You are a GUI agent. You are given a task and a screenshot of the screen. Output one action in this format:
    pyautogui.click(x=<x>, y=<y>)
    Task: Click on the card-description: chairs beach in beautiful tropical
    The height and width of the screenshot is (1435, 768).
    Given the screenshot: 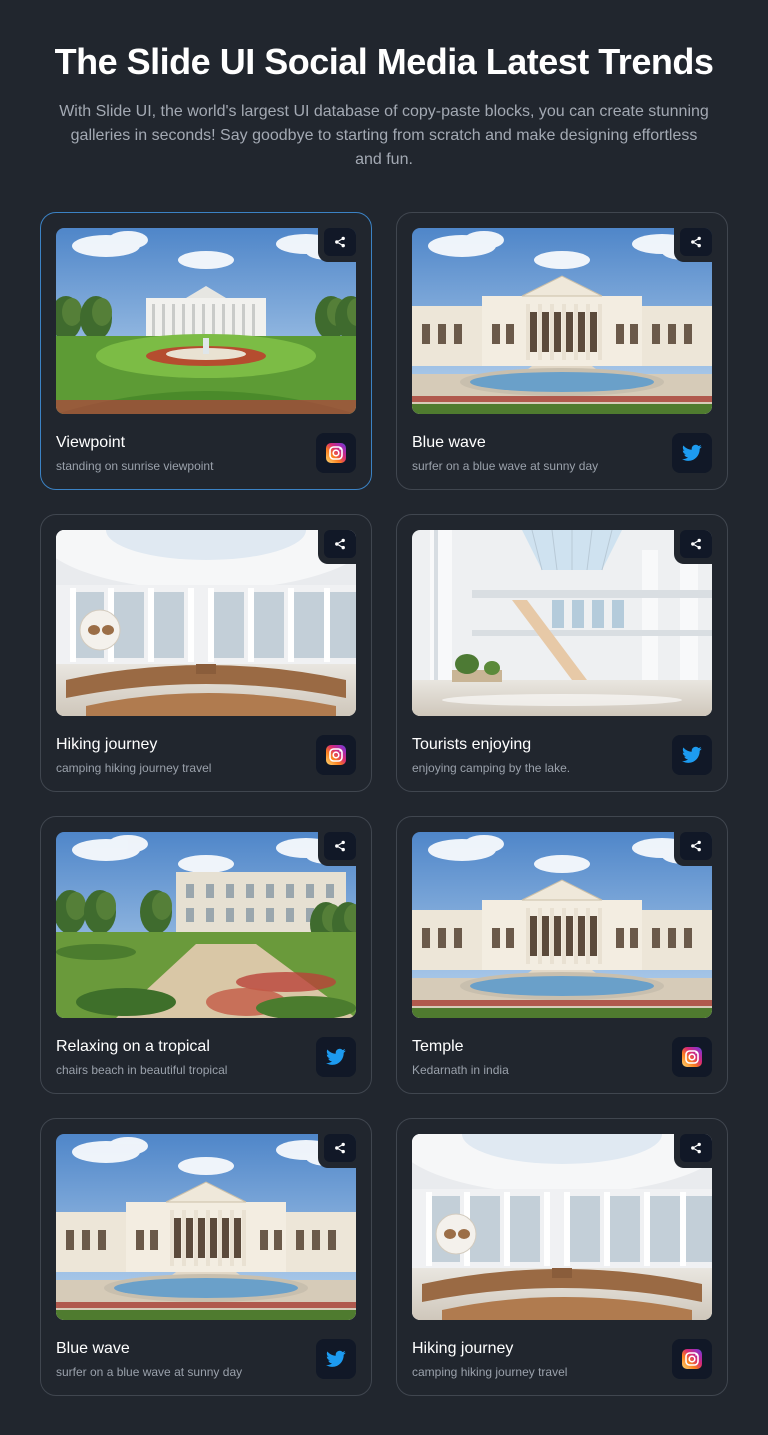 What is the action you would take?
    pyautogui.click(x=142, y=1070)
    